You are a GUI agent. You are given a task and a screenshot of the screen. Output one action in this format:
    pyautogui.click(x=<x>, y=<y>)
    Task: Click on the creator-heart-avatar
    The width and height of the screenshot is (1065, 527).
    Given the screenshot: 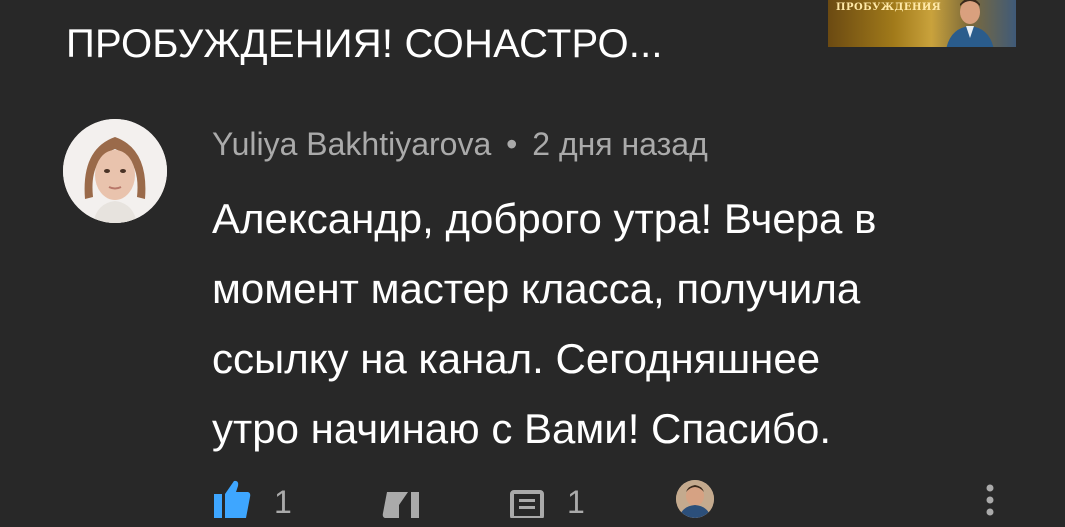 What is the action you would take?
    pyautogui.click(x=695, y=499)
    